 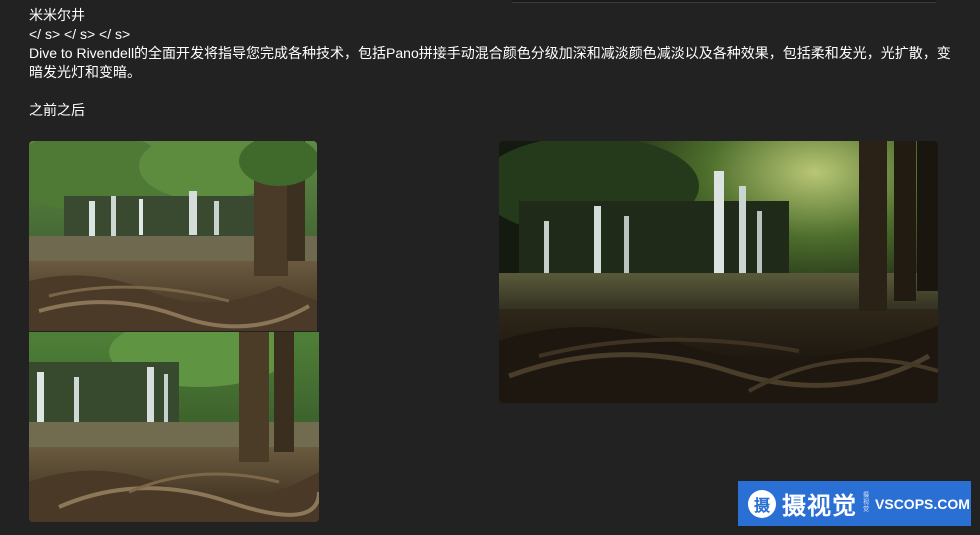 I want to click on watermark-mini-line: 摄, so click(x=866, y=496).